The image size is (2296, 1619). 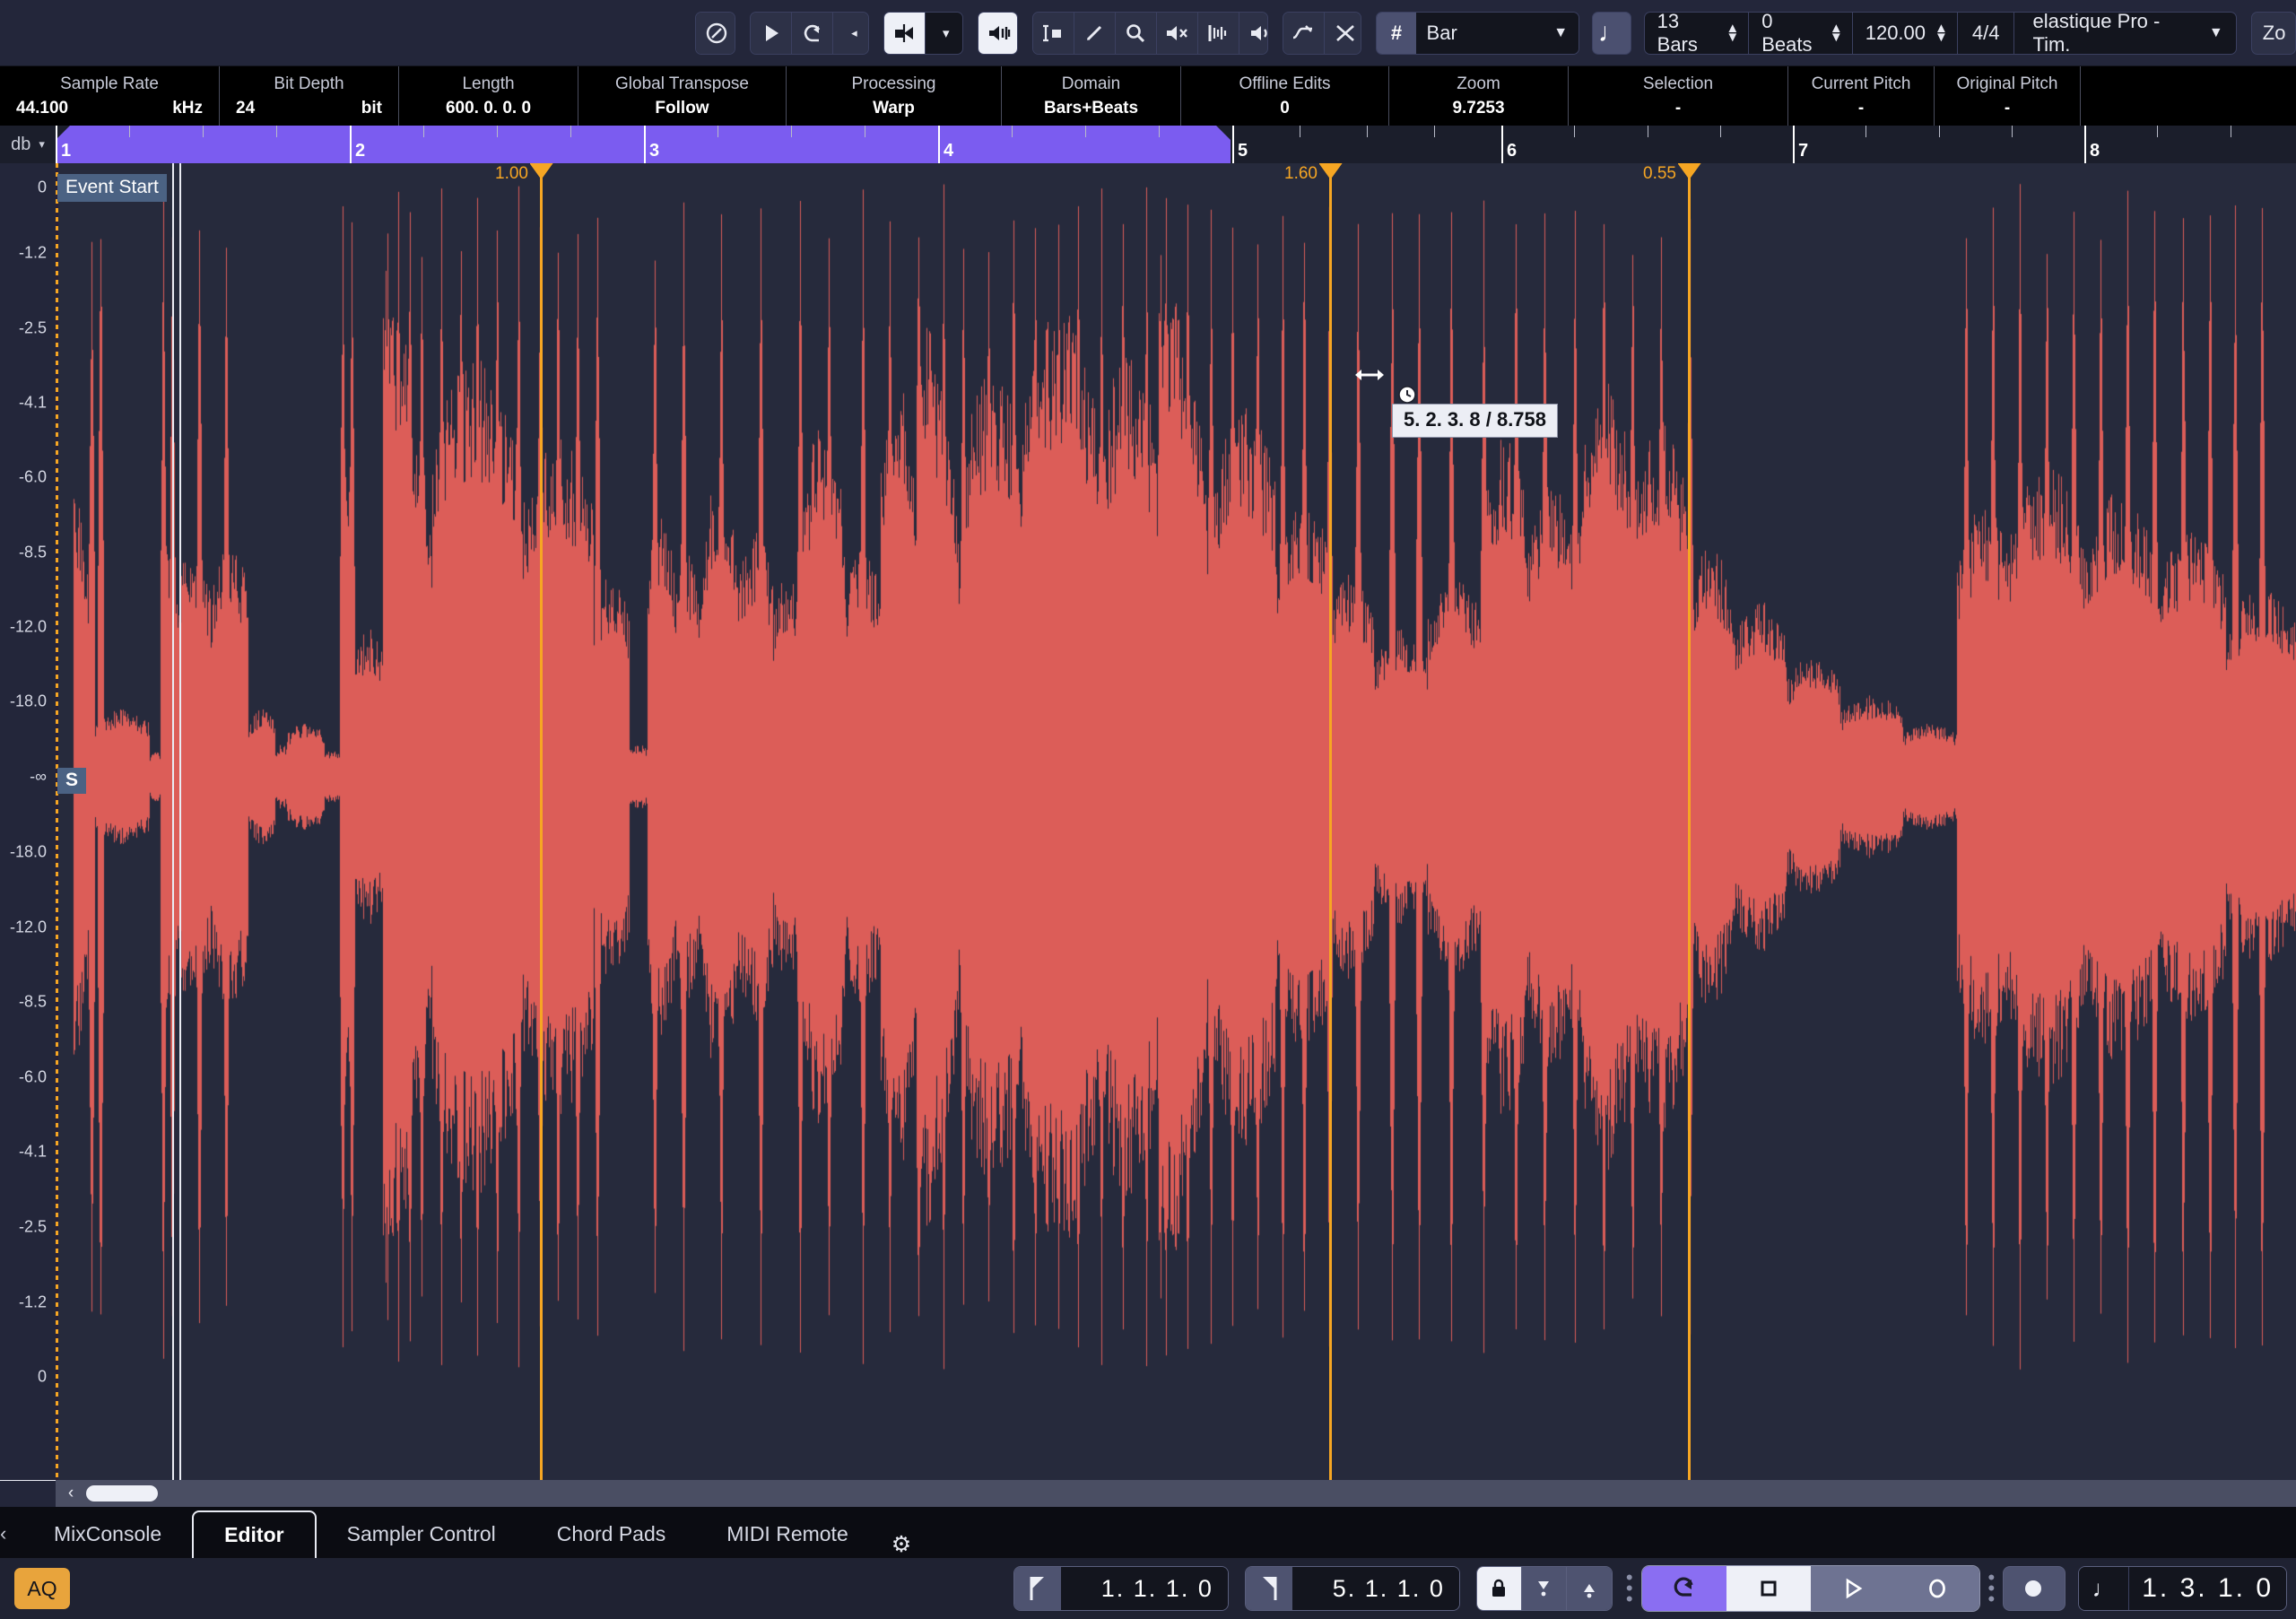 I want to click on event-start-line, so click(x=57, y=821).